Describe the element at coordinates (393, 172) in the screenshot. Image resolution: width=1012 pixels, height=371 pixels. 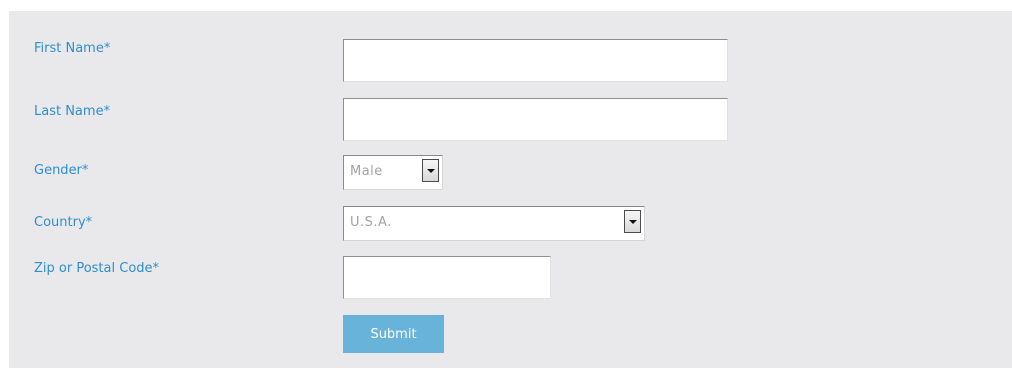
I see `gender-select: Male` at that location.